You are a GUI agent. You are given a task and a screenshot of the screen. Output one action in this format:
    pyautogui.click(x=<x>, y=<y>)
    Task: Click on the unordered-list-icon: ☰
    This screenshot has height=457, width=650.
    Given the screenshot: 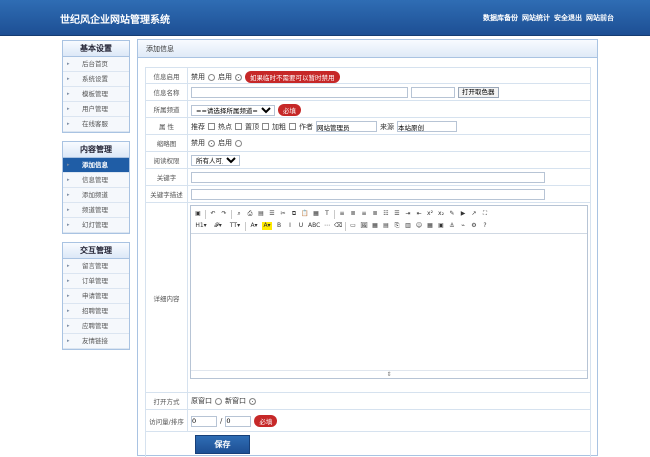 What is the action you would take?
    pyautogui.click(x=397, y=214)
    